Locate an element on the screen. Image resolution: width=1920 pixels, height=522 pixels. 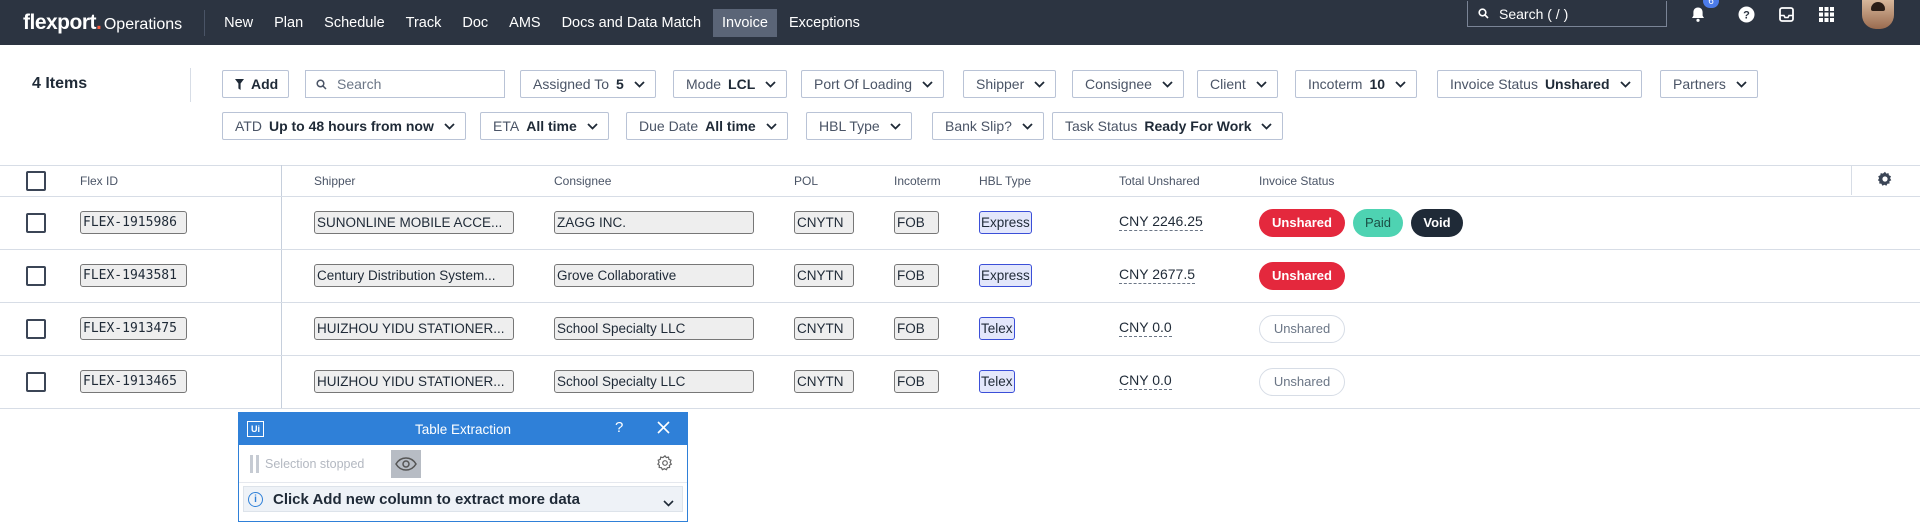
flex-id-cell: FLEX-1915986 is located at coordinates (133, 222).